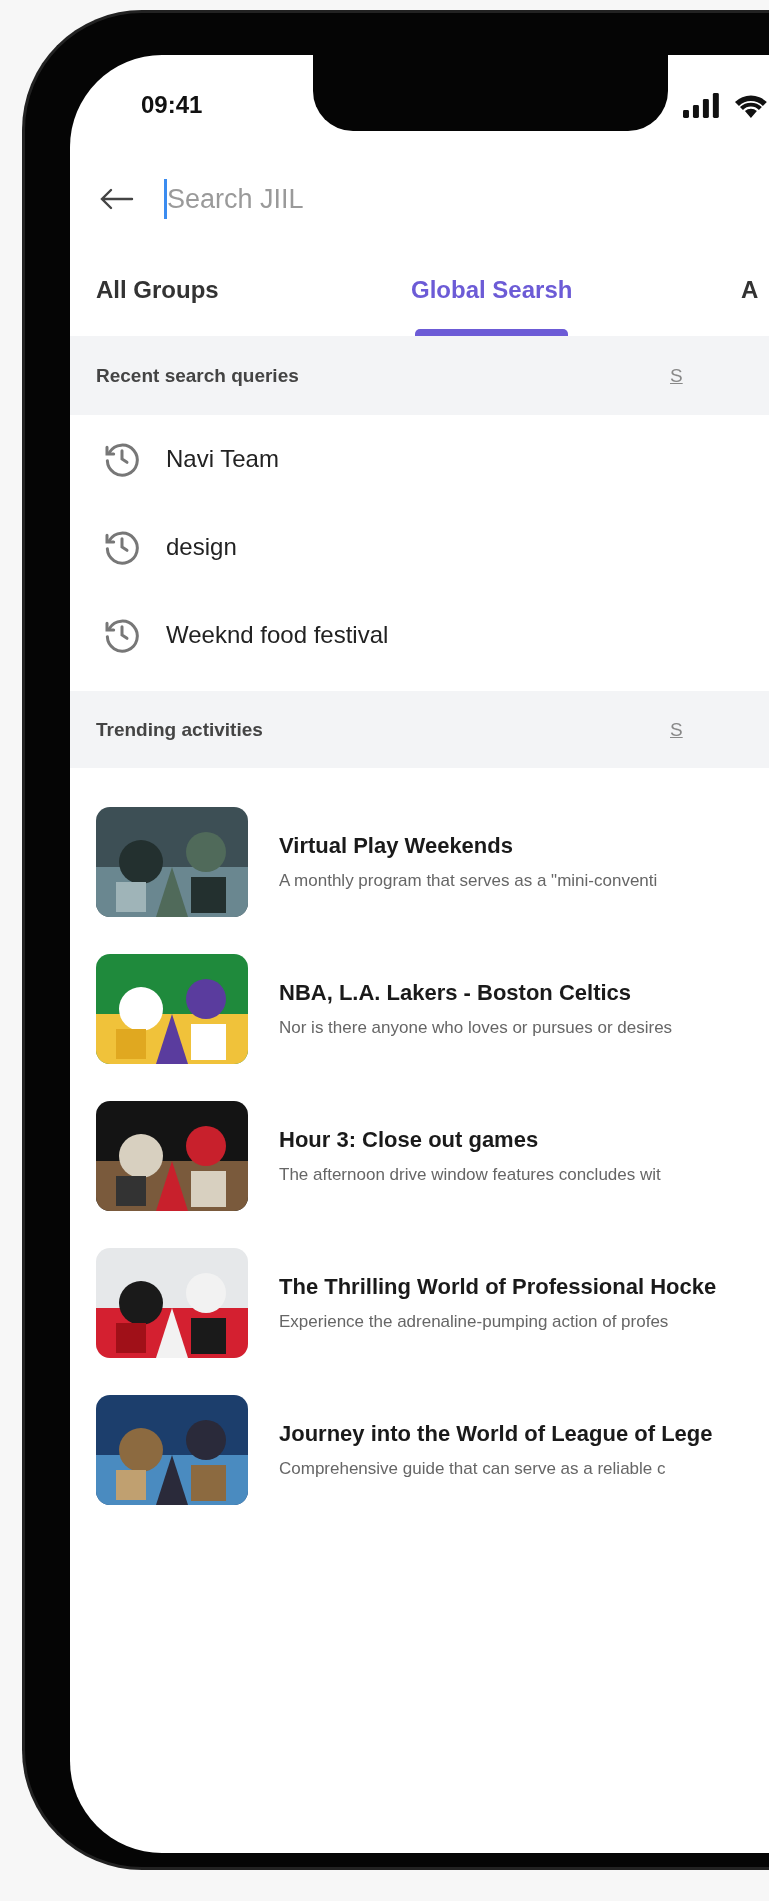  Describe the element at coordinates (222, 459) in the screenshot. I see `recent-query: Navi Team` at that location.